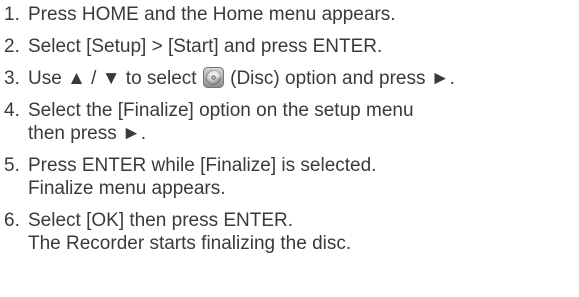 This screenshot has height=297, width=579. Describe the element at coordinates (190, 243) in the screenshot. I see `step-text-line-2: The Recorder starts finalizing the disc.` at that location.